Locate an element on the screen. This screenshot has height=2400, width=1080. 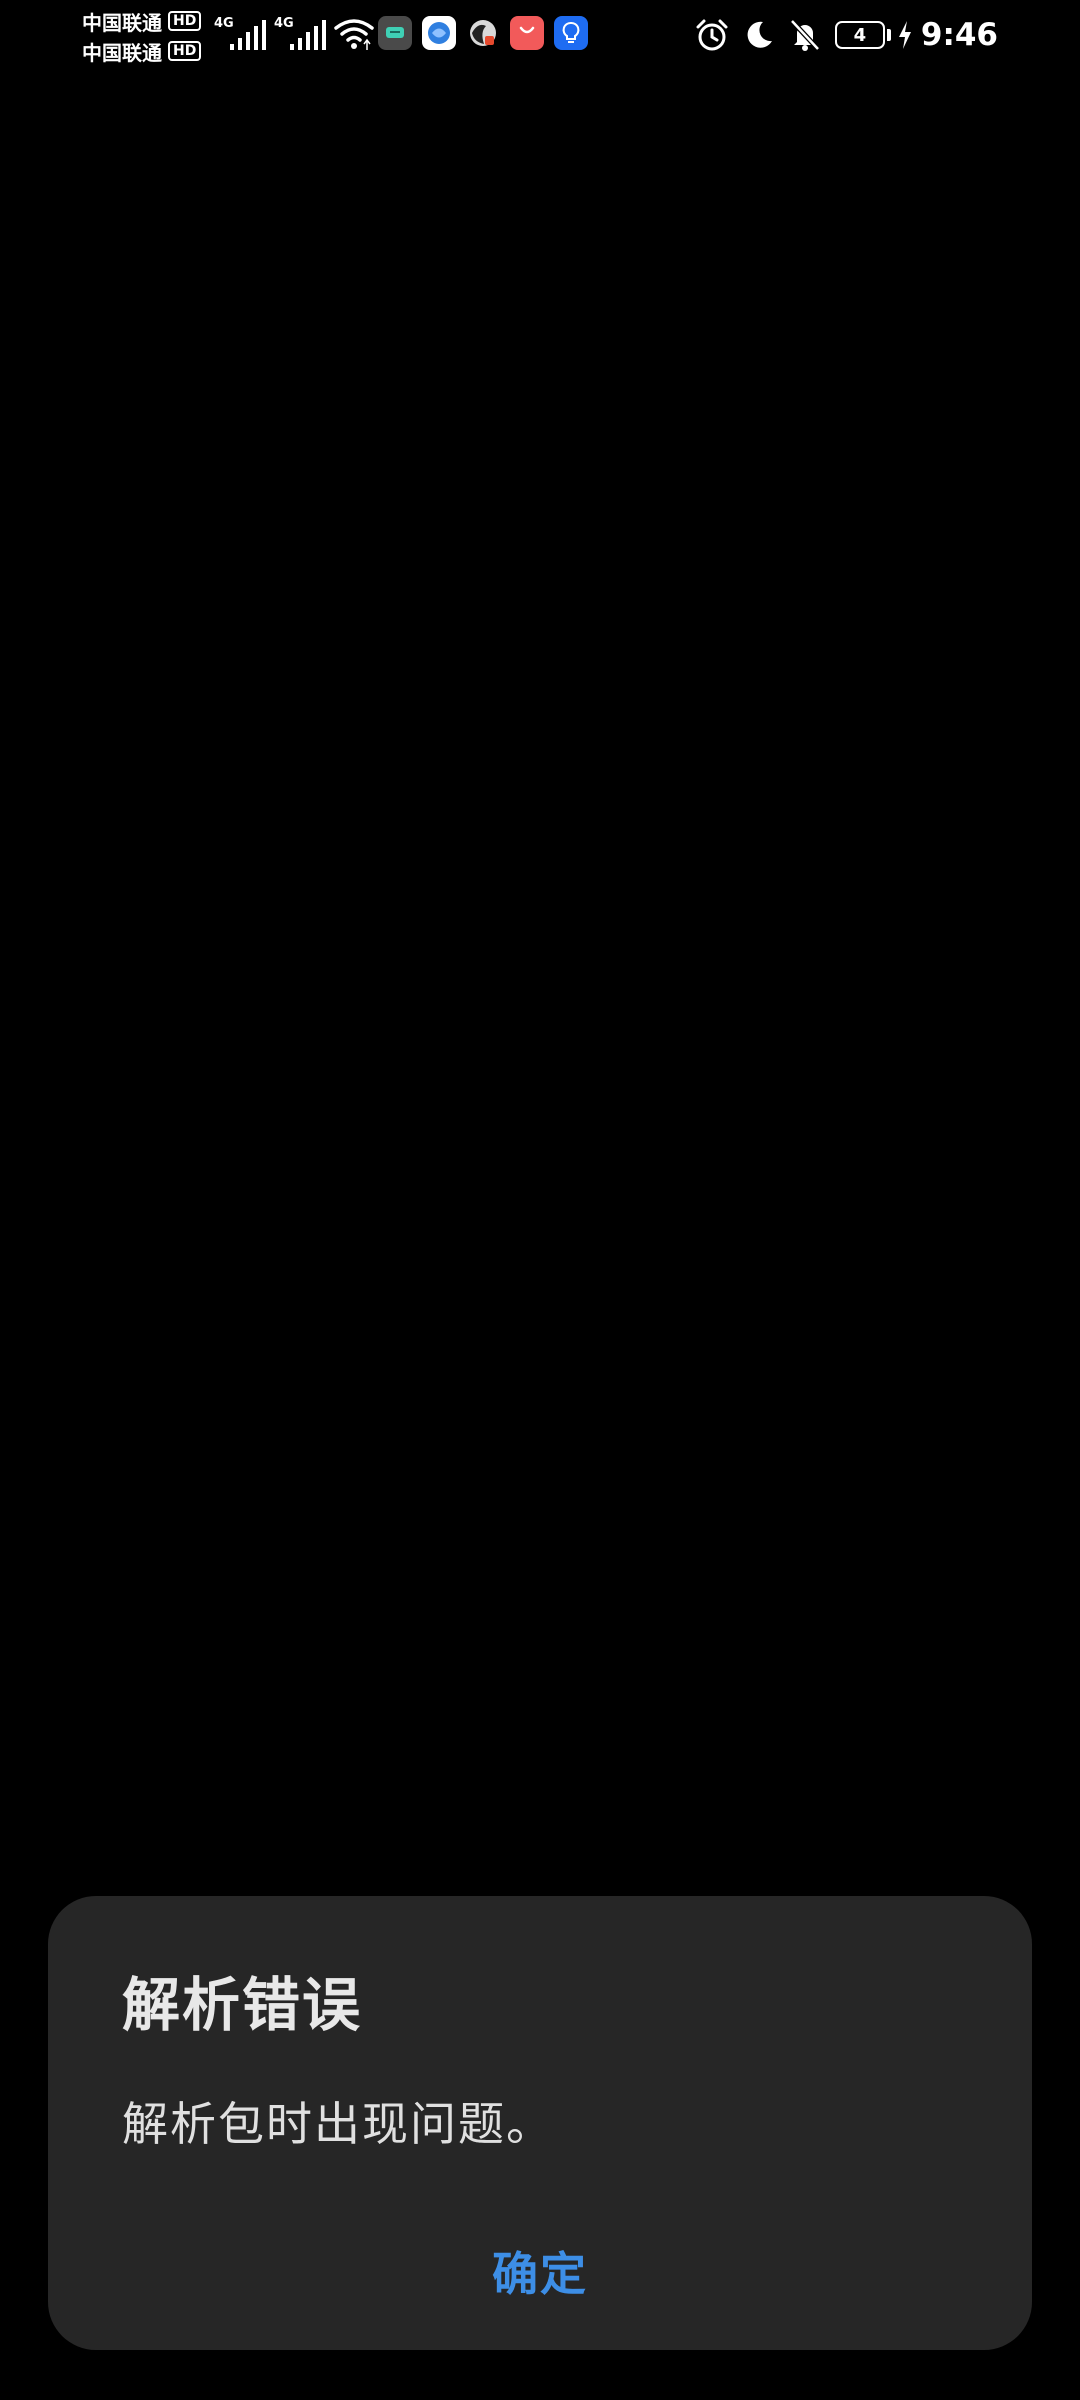
clock: 9:46 is located at coordinates (959, 35).